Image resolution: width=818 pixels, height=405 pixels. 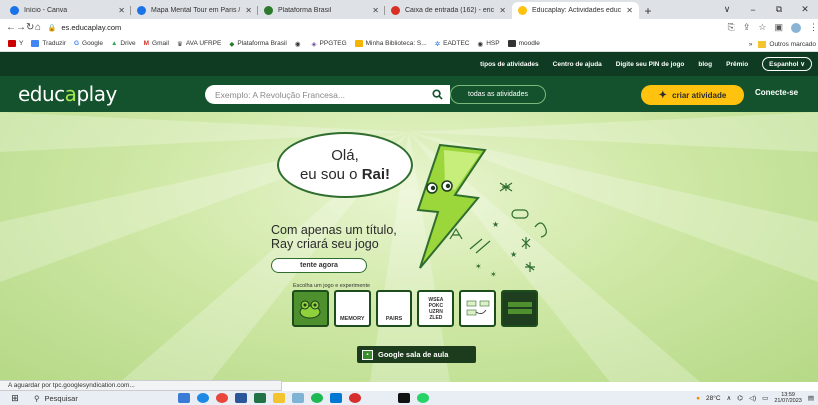 I want to click on more-bookmarks-icon: », so click(x=751, y=44).